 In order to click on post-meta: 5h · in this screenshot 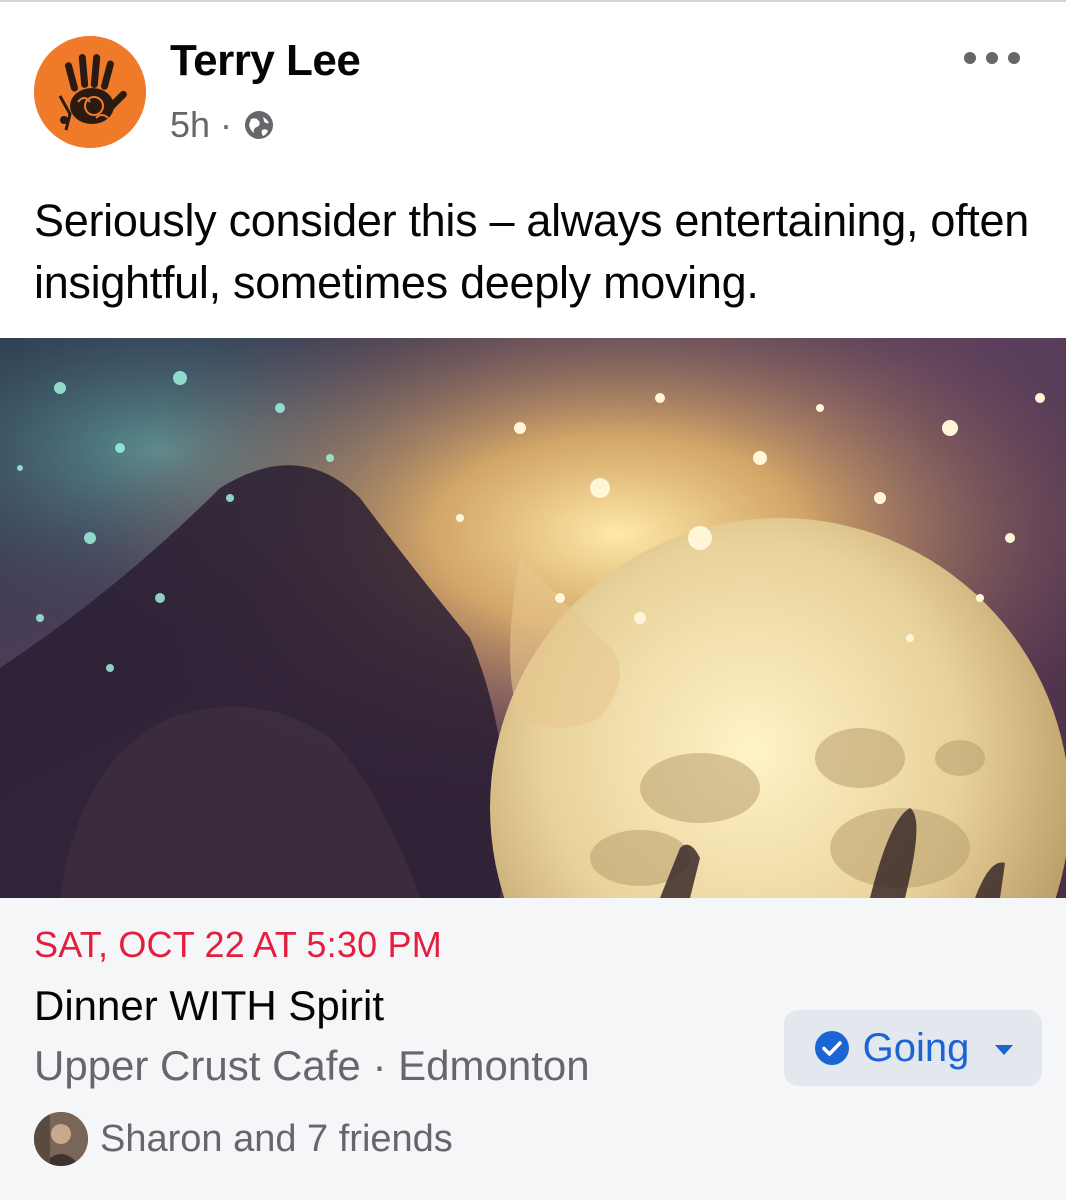, I will do `click(223, 125)`.